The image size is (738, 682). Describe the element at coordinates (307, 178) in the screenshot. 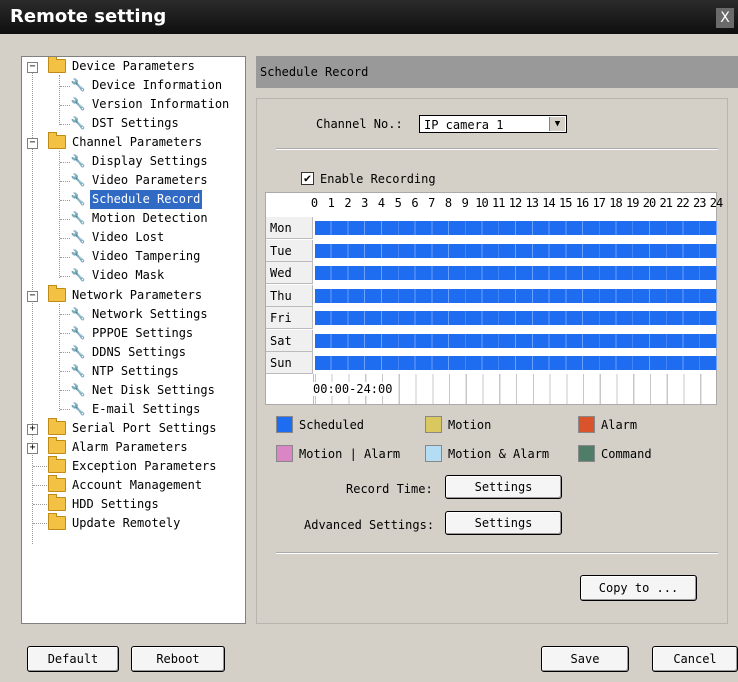

I see `enable-recording-checkbox: ✔` at that location.